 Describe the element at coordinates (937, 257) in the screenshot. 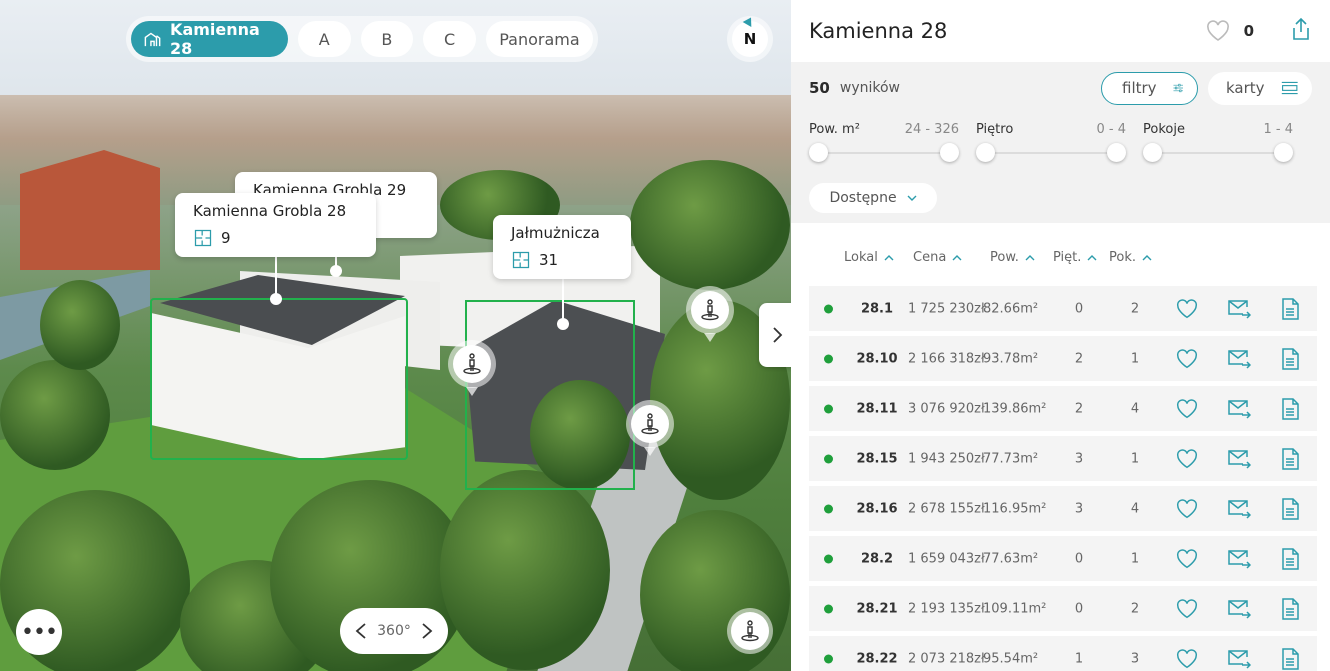

I see `sort-cena: Cena` at that location.